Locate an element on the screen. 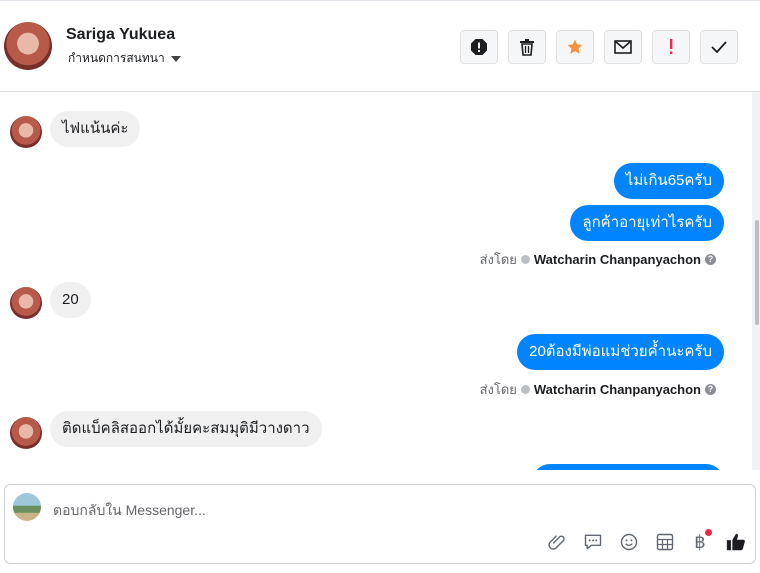 The image size is (760, 573). delete-button is located at coordinates (527, 47).